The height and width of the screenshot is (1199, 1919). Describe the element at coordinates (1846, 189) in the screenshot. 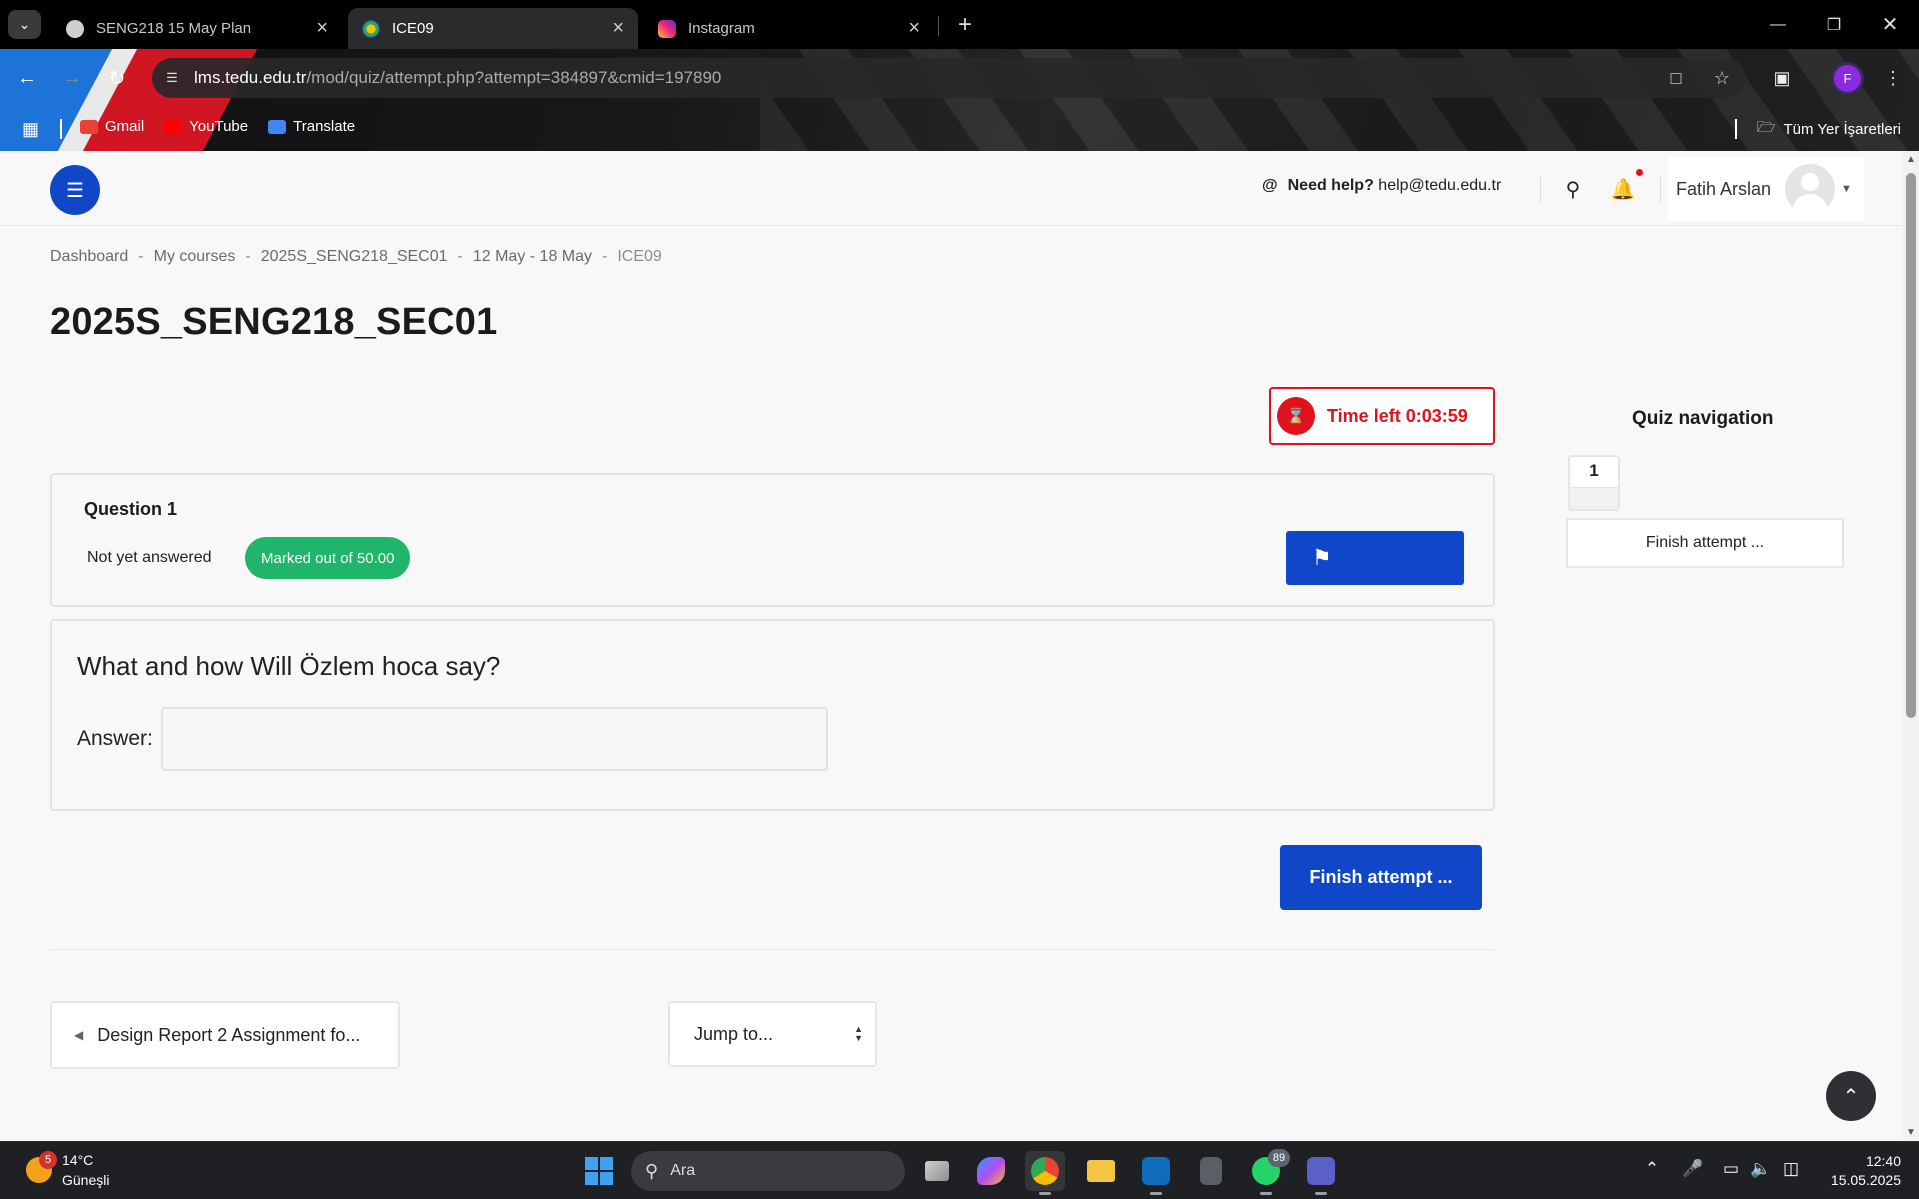

I see `chevron-down-icon: ▼` at that location.